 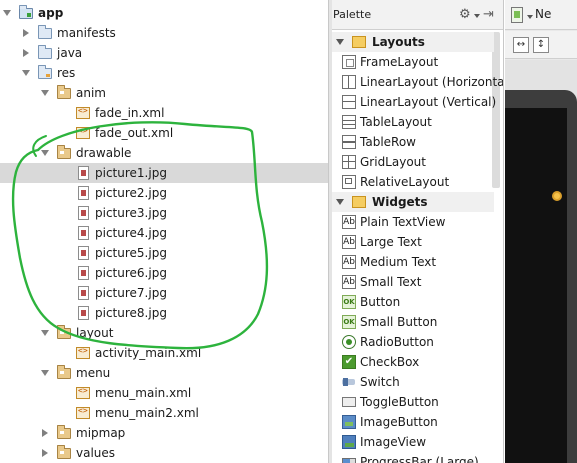 I want to click on fit-height-icon: ↕, so click(x=541, y=45).